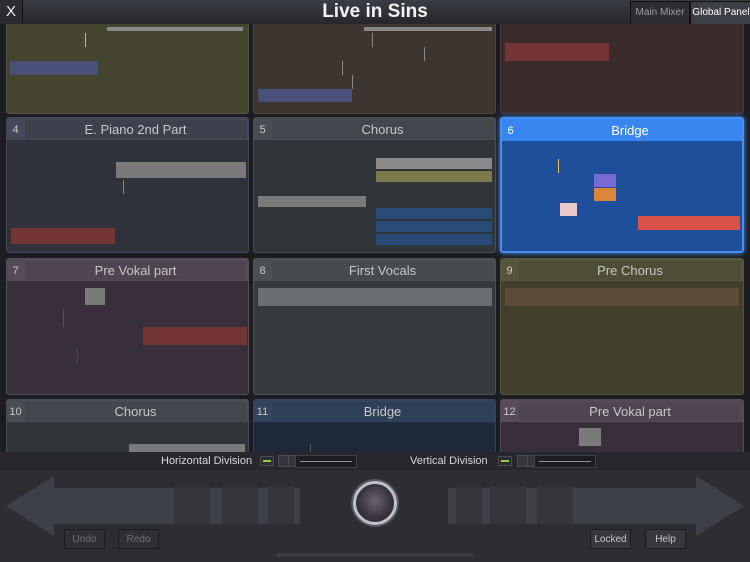 The image size is (750, 562). I want to click on scene-tile-6: 6 Bridge, so click(622, 185).